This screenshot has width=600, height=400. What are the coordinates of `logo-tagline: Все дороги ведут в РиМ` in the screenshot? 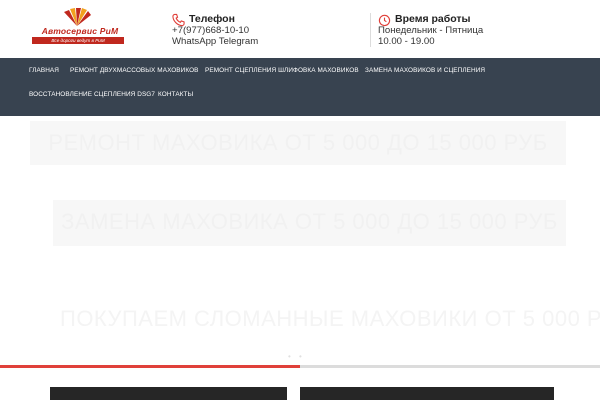 It's located at (78, 40).